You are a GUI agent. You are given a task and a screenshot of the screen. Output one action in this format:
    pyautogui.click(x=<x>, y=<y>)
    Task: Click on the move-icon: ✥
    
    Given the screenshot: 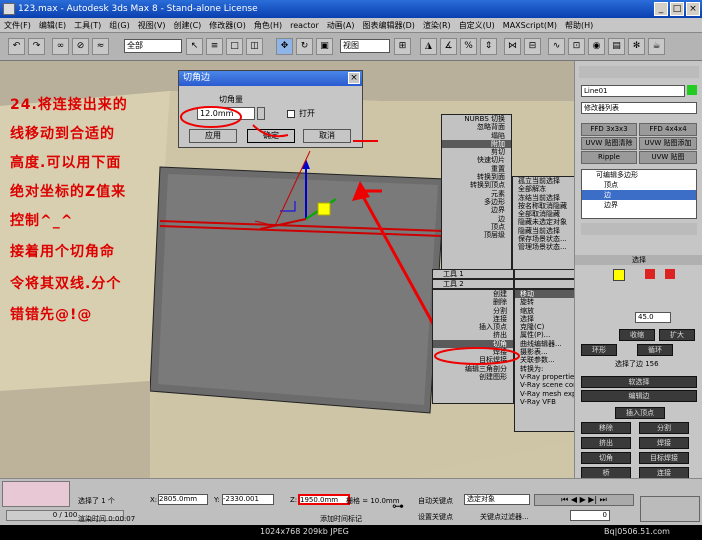 What is the action you would take?
    pyautogui.click(x=284, y=46)
    